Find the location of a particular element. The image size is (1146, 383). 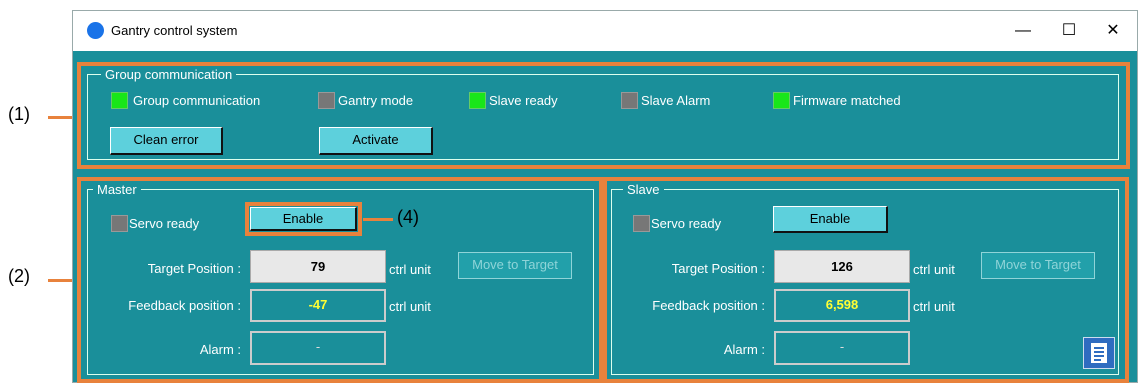

group-communication-led is located at coordinates (119, 100).